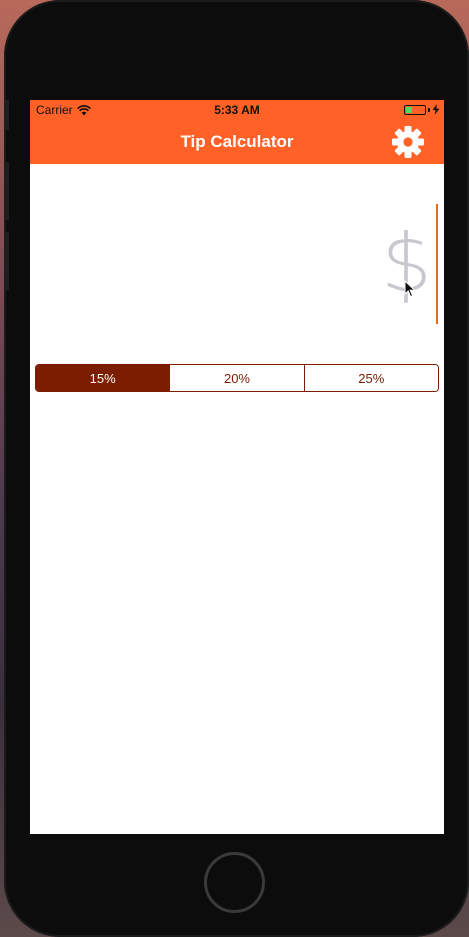 This screenshot has width=469, height=937. Describe the element at coordinates (436, 109) in the screenshot. I see `charging-bolt-icon` at that location.